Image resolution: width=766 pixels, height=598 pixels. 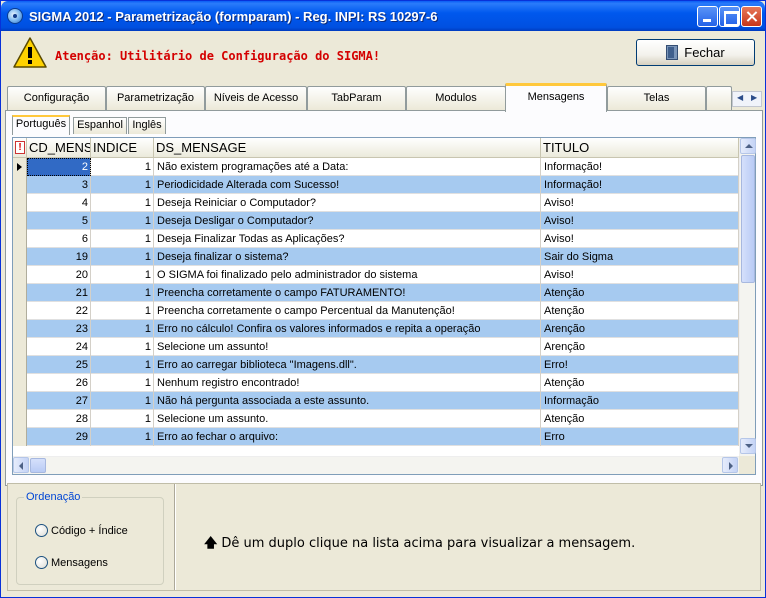 I want to click on tab-scroll-buttons: ◀ ▶, so click(x=747, y=99).